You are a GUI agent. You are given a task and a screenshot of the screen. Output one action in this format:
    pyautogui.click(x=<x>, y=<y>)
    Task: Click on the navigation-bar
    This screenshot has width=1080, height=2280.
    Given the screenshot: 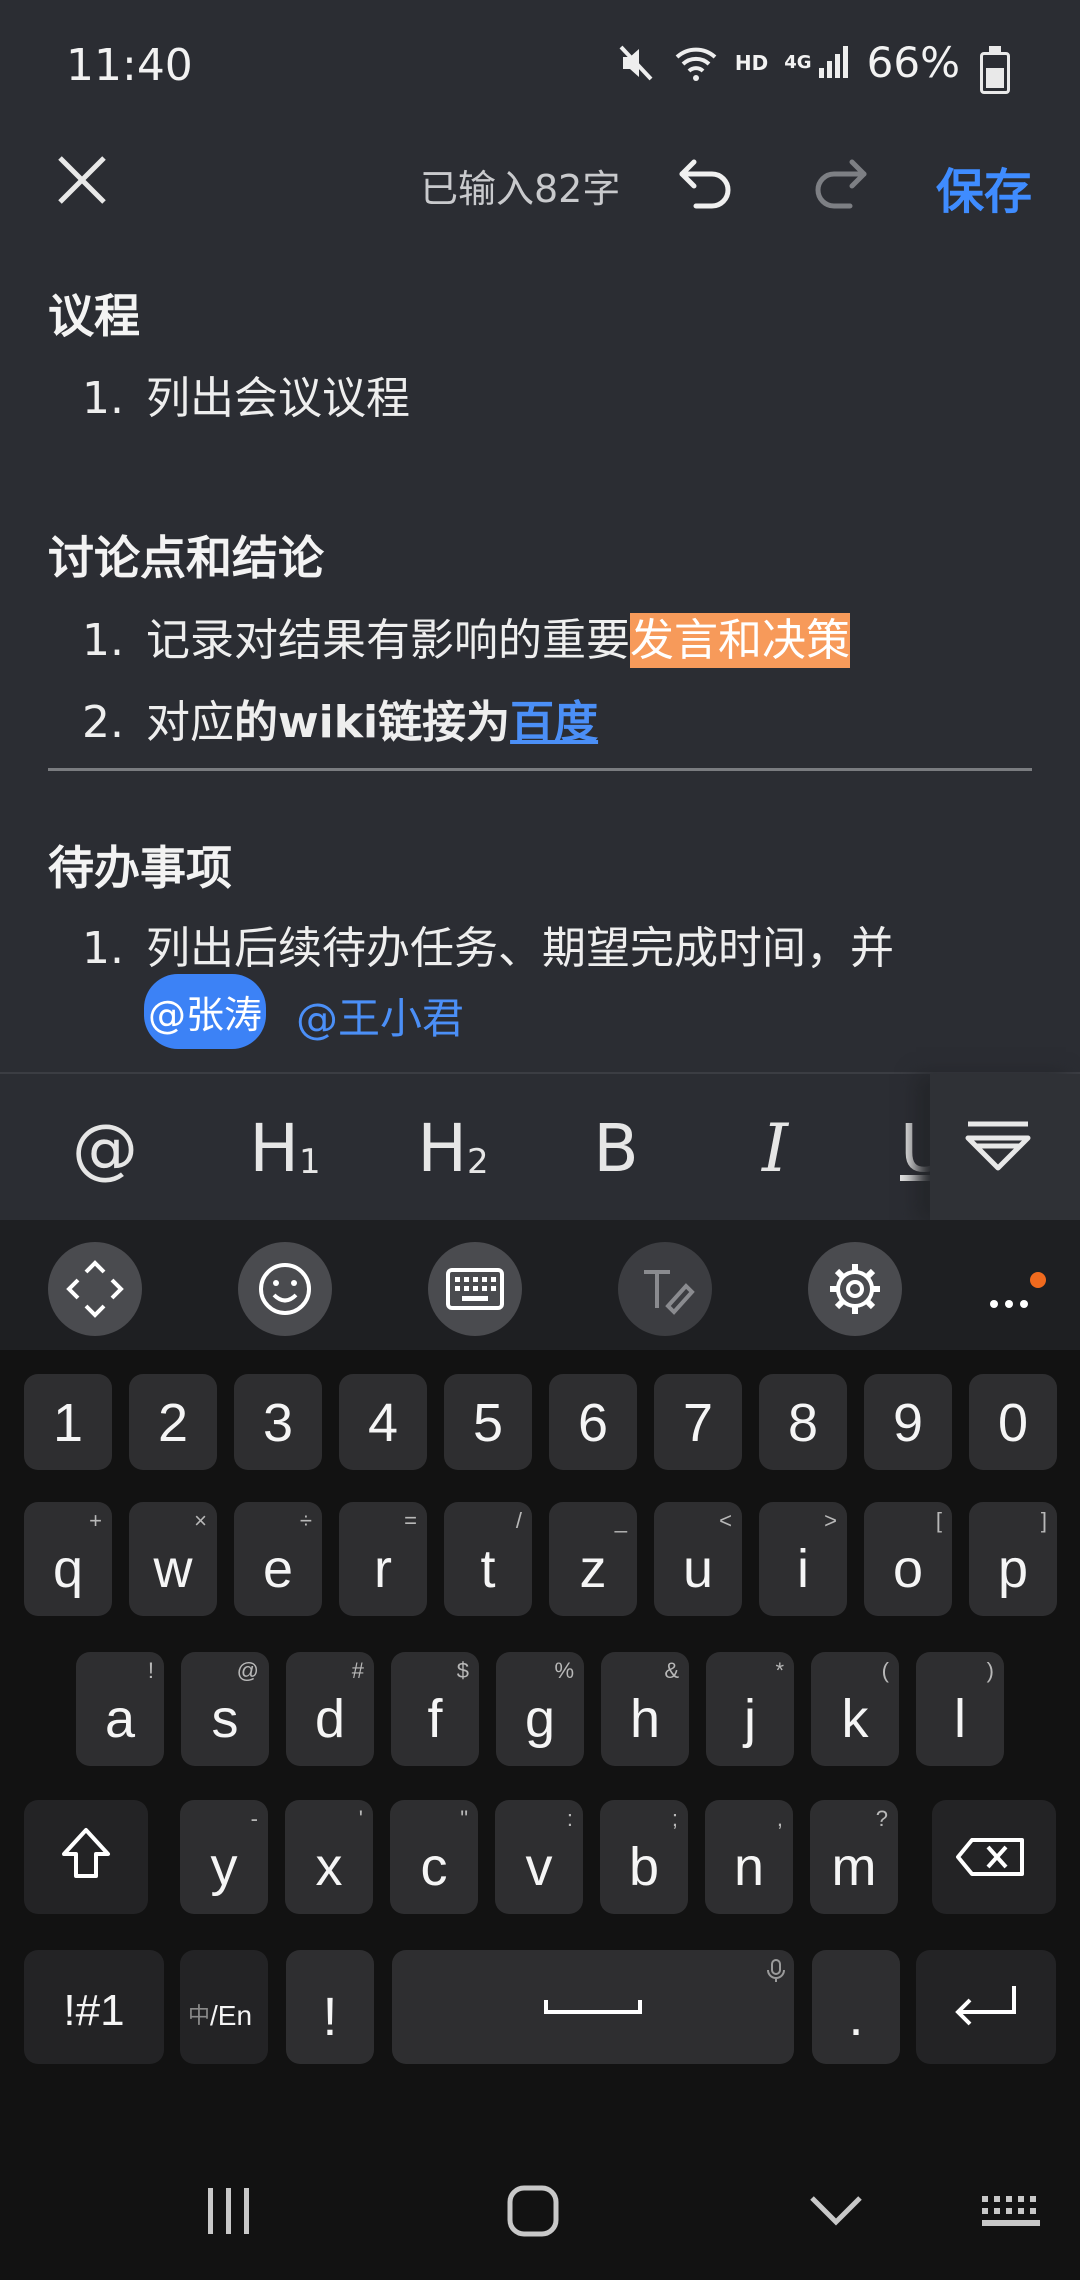 What is the action you would take?
    pyautogui.click(x=540, y=2195)
    